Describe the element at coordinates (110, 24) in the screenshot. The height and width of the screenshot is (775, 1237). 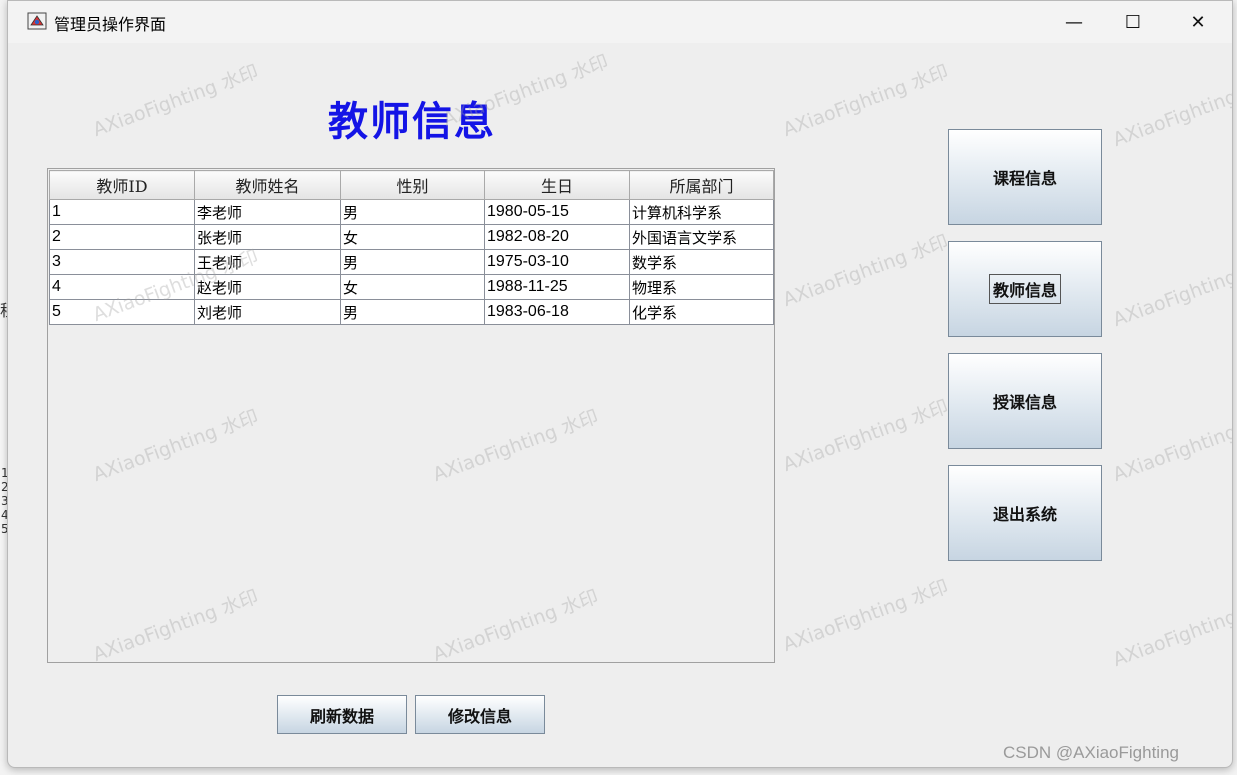
I see `window-title: 管理员操作界面` at that location.